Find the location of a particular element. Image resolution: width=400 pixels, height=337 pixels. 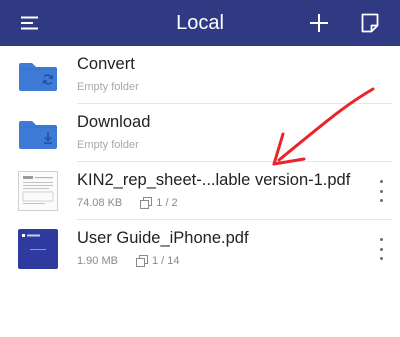

edit-button is located at coordinates (370, 23).